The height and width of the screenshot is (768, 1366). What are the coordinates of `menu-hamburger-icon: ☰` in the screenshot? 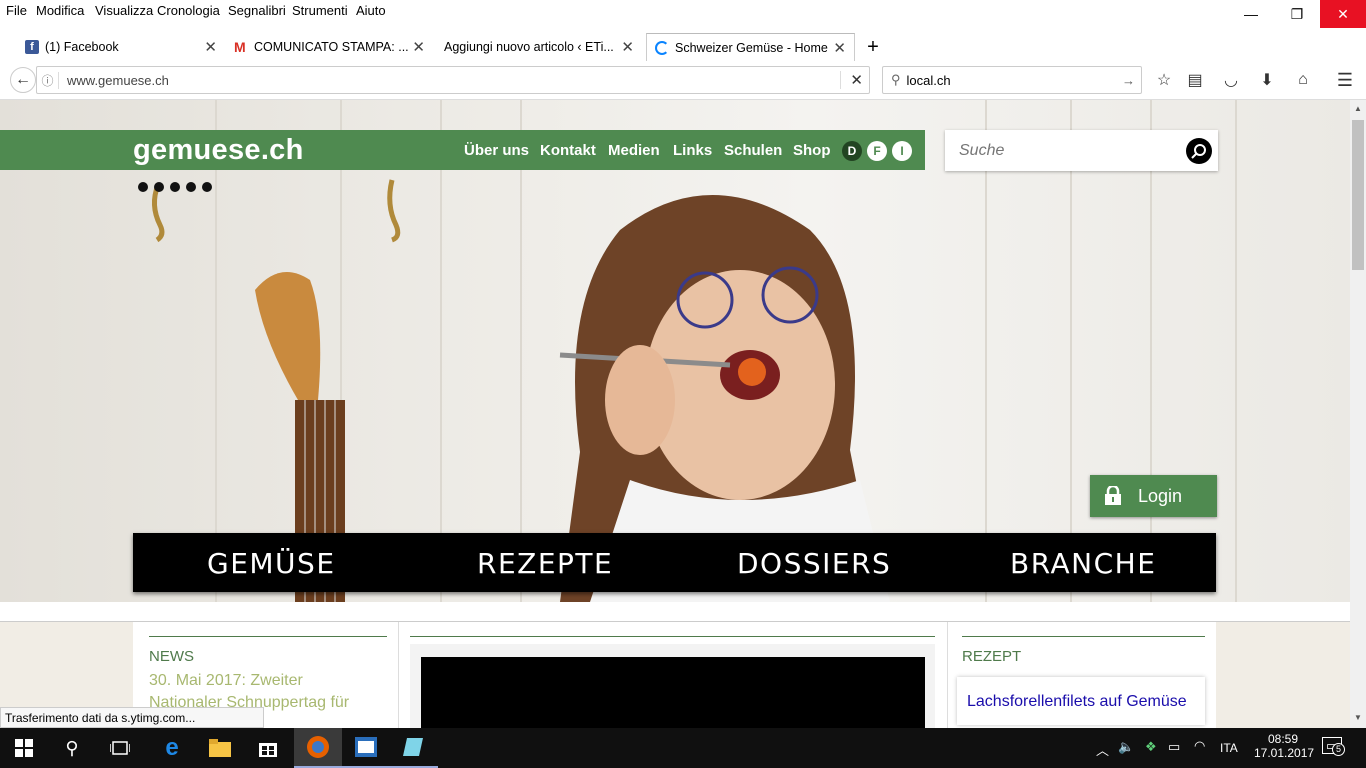 It's located at (1345, 80).